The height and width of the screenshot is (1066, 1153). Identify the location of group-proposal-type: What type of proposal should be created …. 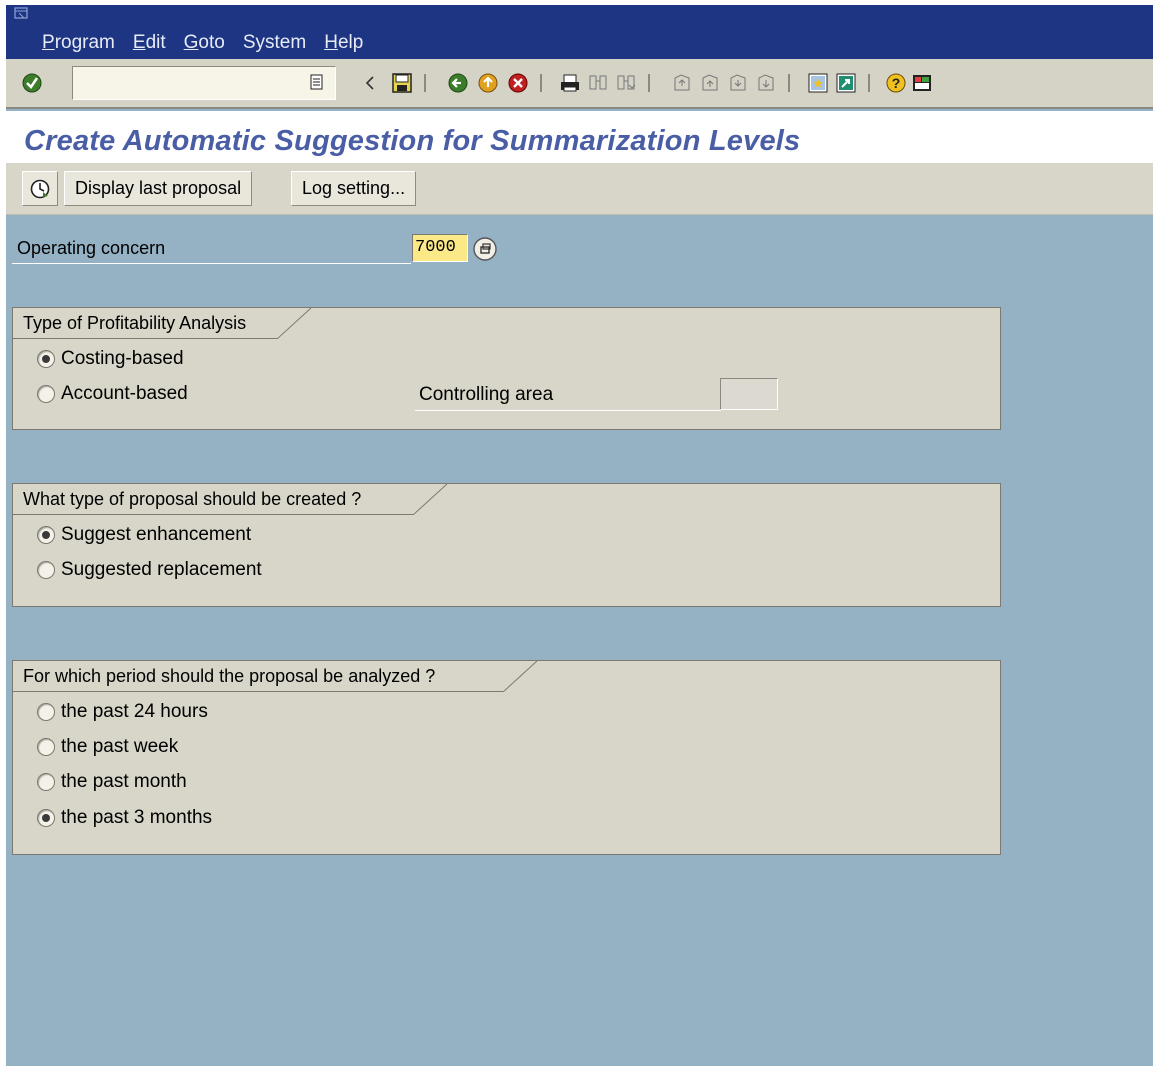
(506, 545).